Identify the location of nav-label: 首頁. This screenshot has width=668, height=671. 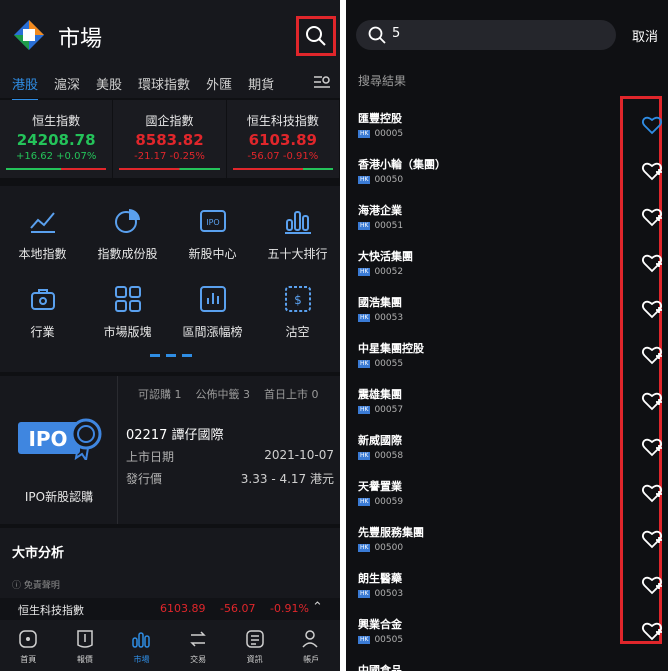
(28, 659).